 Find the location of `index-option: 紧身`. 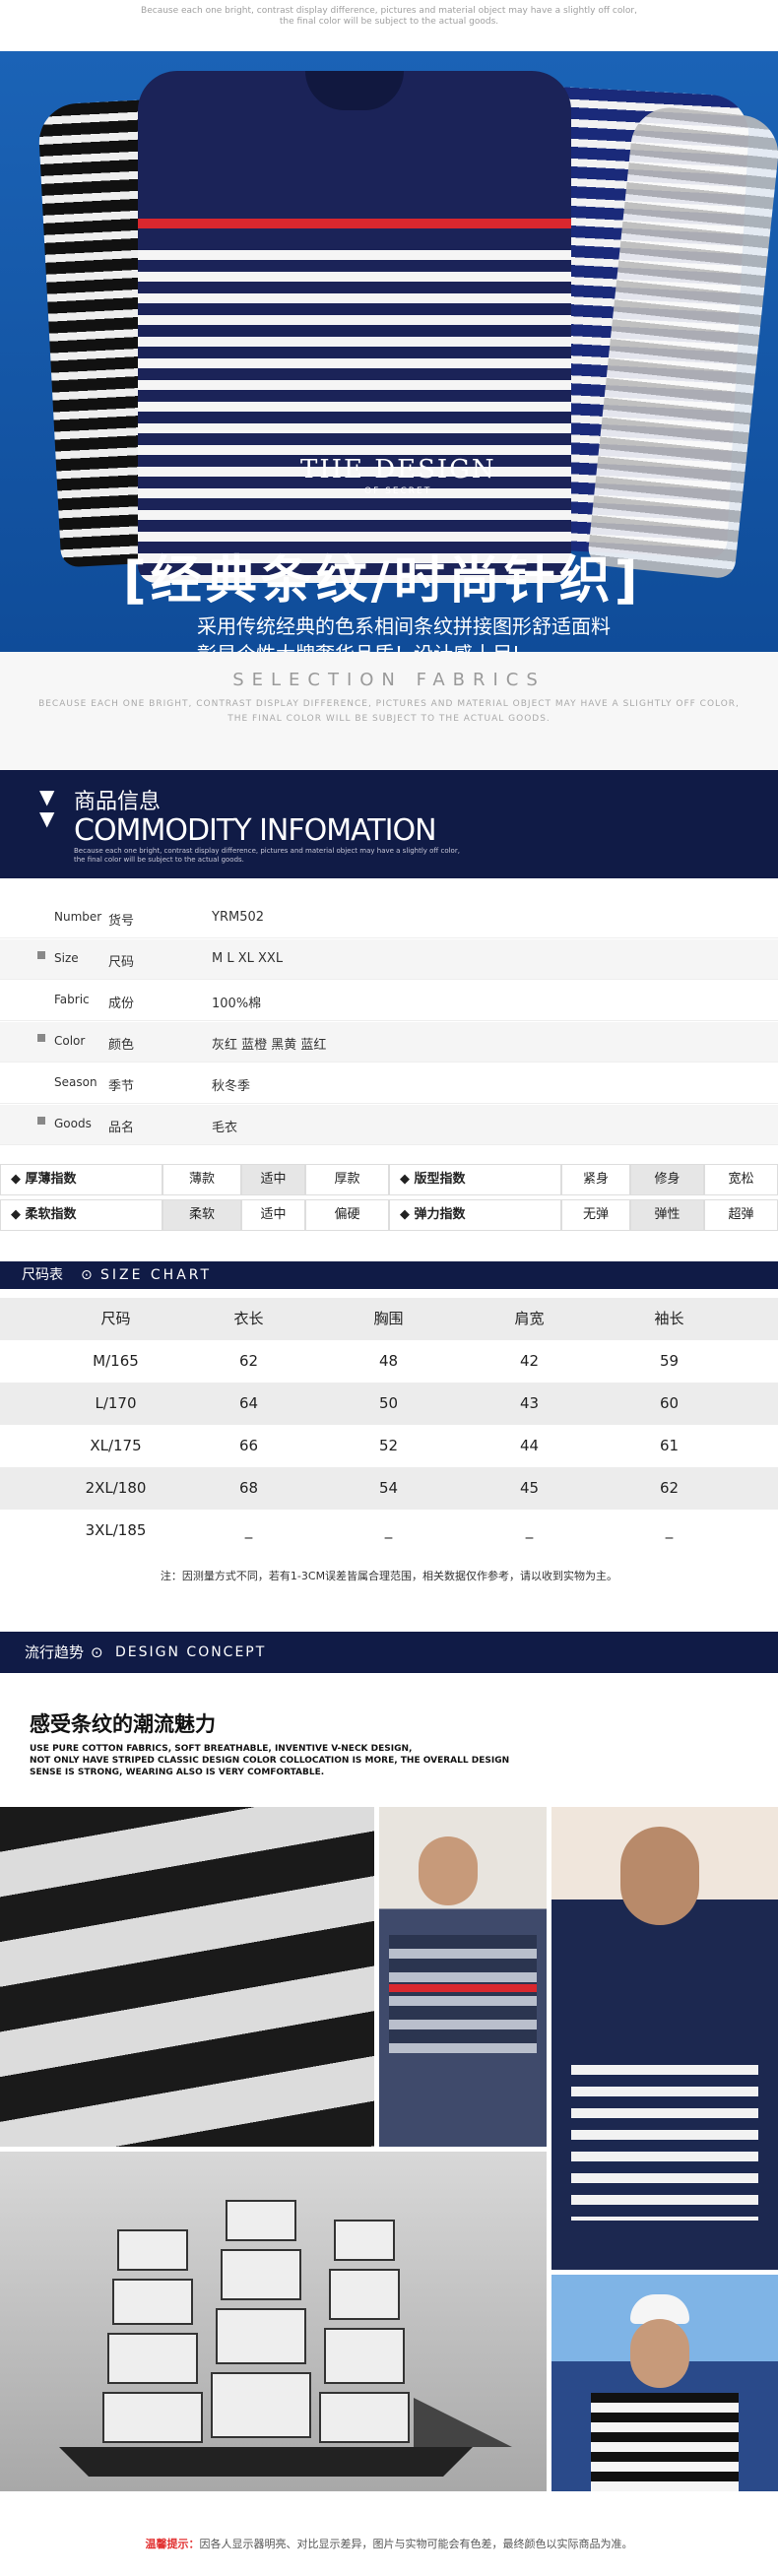

index-option: 紧身 is located at coordinates (595, 1179).